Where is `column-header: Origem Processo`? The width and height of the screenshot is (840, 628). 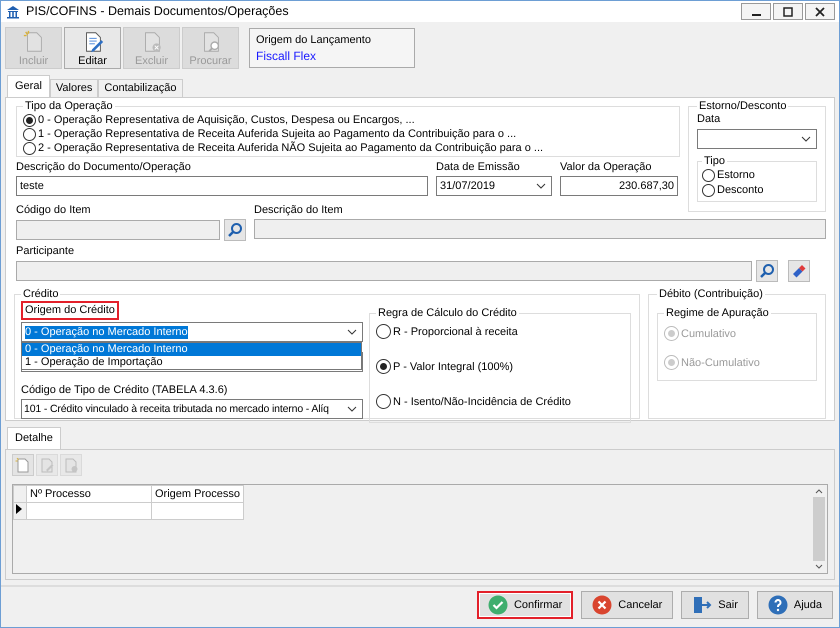
column-header: Origem Processo is located at coordinates (198, 494).